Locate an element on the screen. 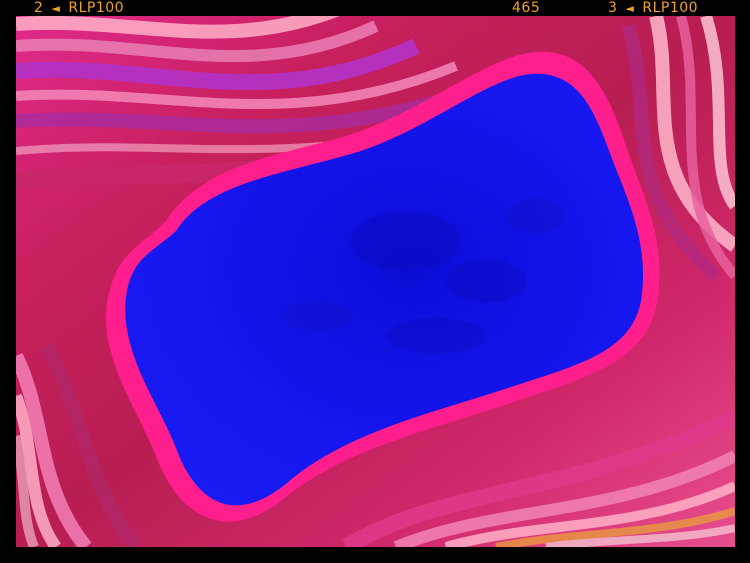 The width and height of the screenshot is (750, 563). edge-marking-left: 2 ◄ RLP100 is located at coordinates (79, 8).